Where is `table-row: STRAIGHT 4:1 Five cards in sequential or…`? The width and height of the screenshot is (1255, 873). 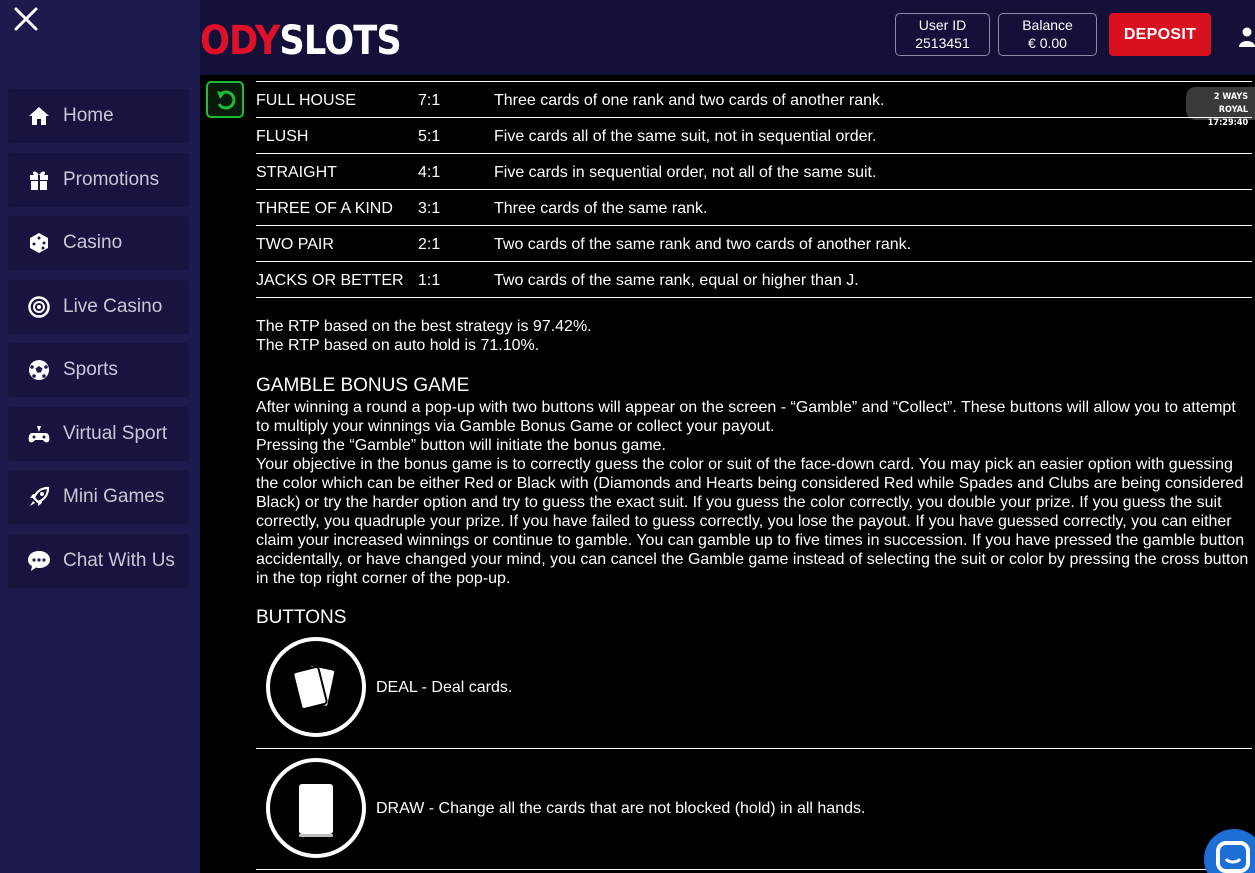 table-row: STRAIGHT 4:1 Five cards in sequential or… is located at coordinates (754, 172).